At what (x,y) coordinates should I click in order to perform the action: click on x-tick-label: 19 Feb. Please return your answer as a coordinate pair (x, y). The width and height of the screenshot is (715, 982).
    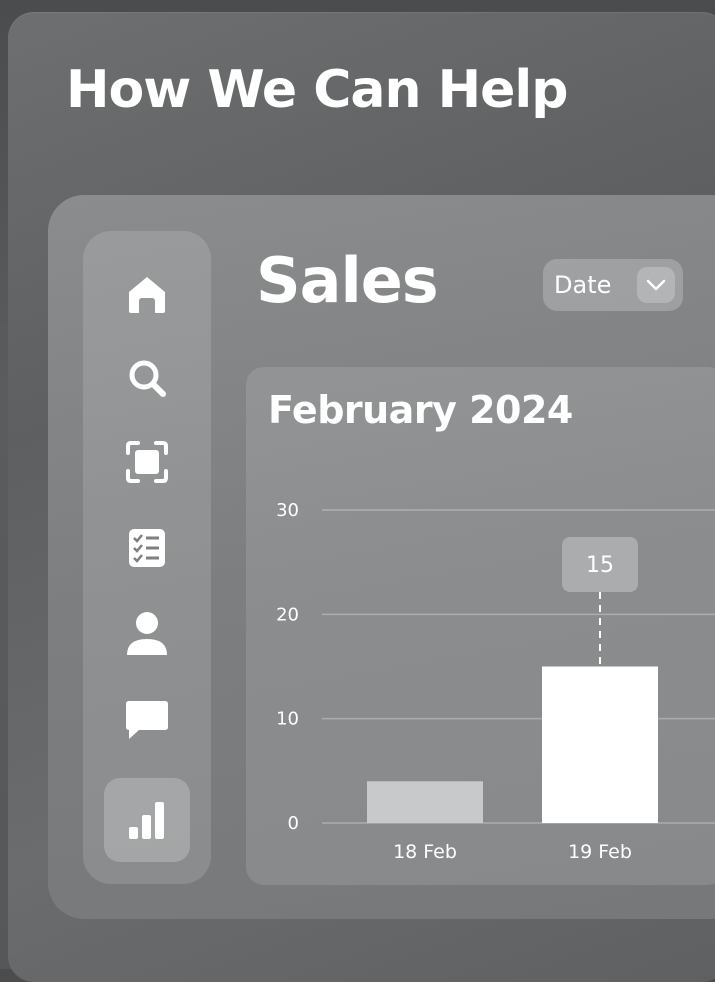
    Looking at the image, I should click on (600, 852).